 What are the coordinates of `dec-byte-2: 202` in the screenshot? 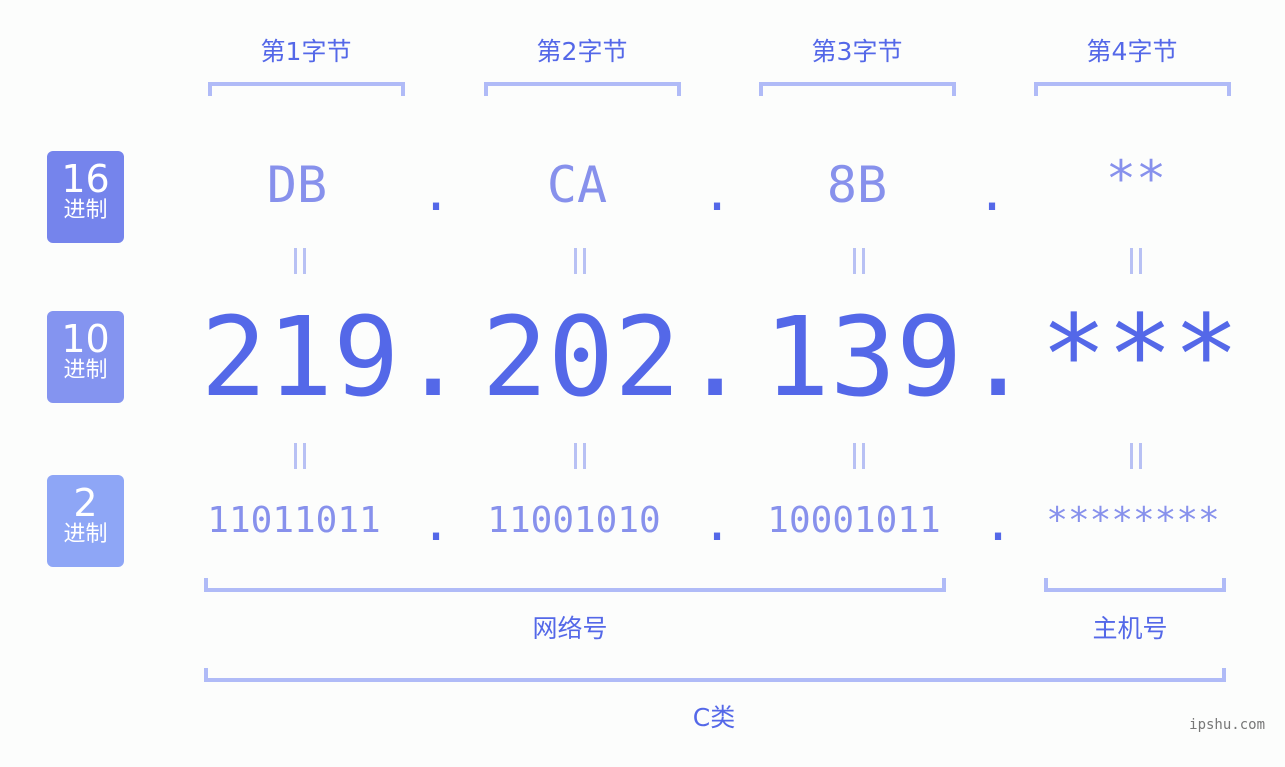 It's located at (581, 357).